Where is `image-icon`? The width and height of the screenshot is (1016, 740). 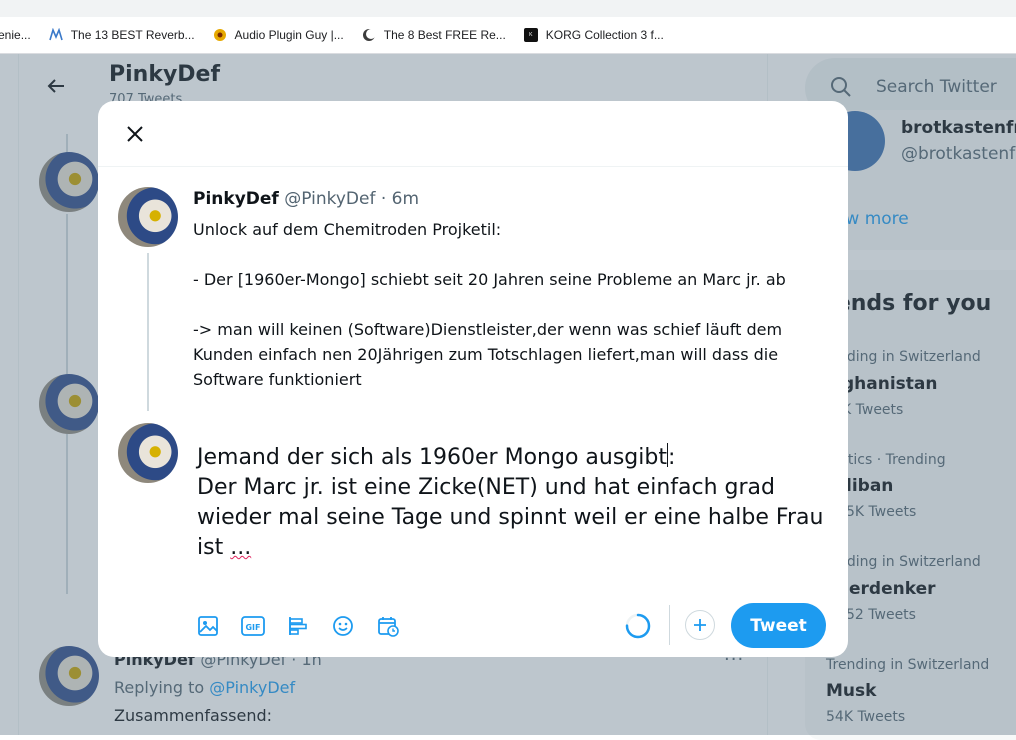
image-icon is located at coordinates (208, 626).